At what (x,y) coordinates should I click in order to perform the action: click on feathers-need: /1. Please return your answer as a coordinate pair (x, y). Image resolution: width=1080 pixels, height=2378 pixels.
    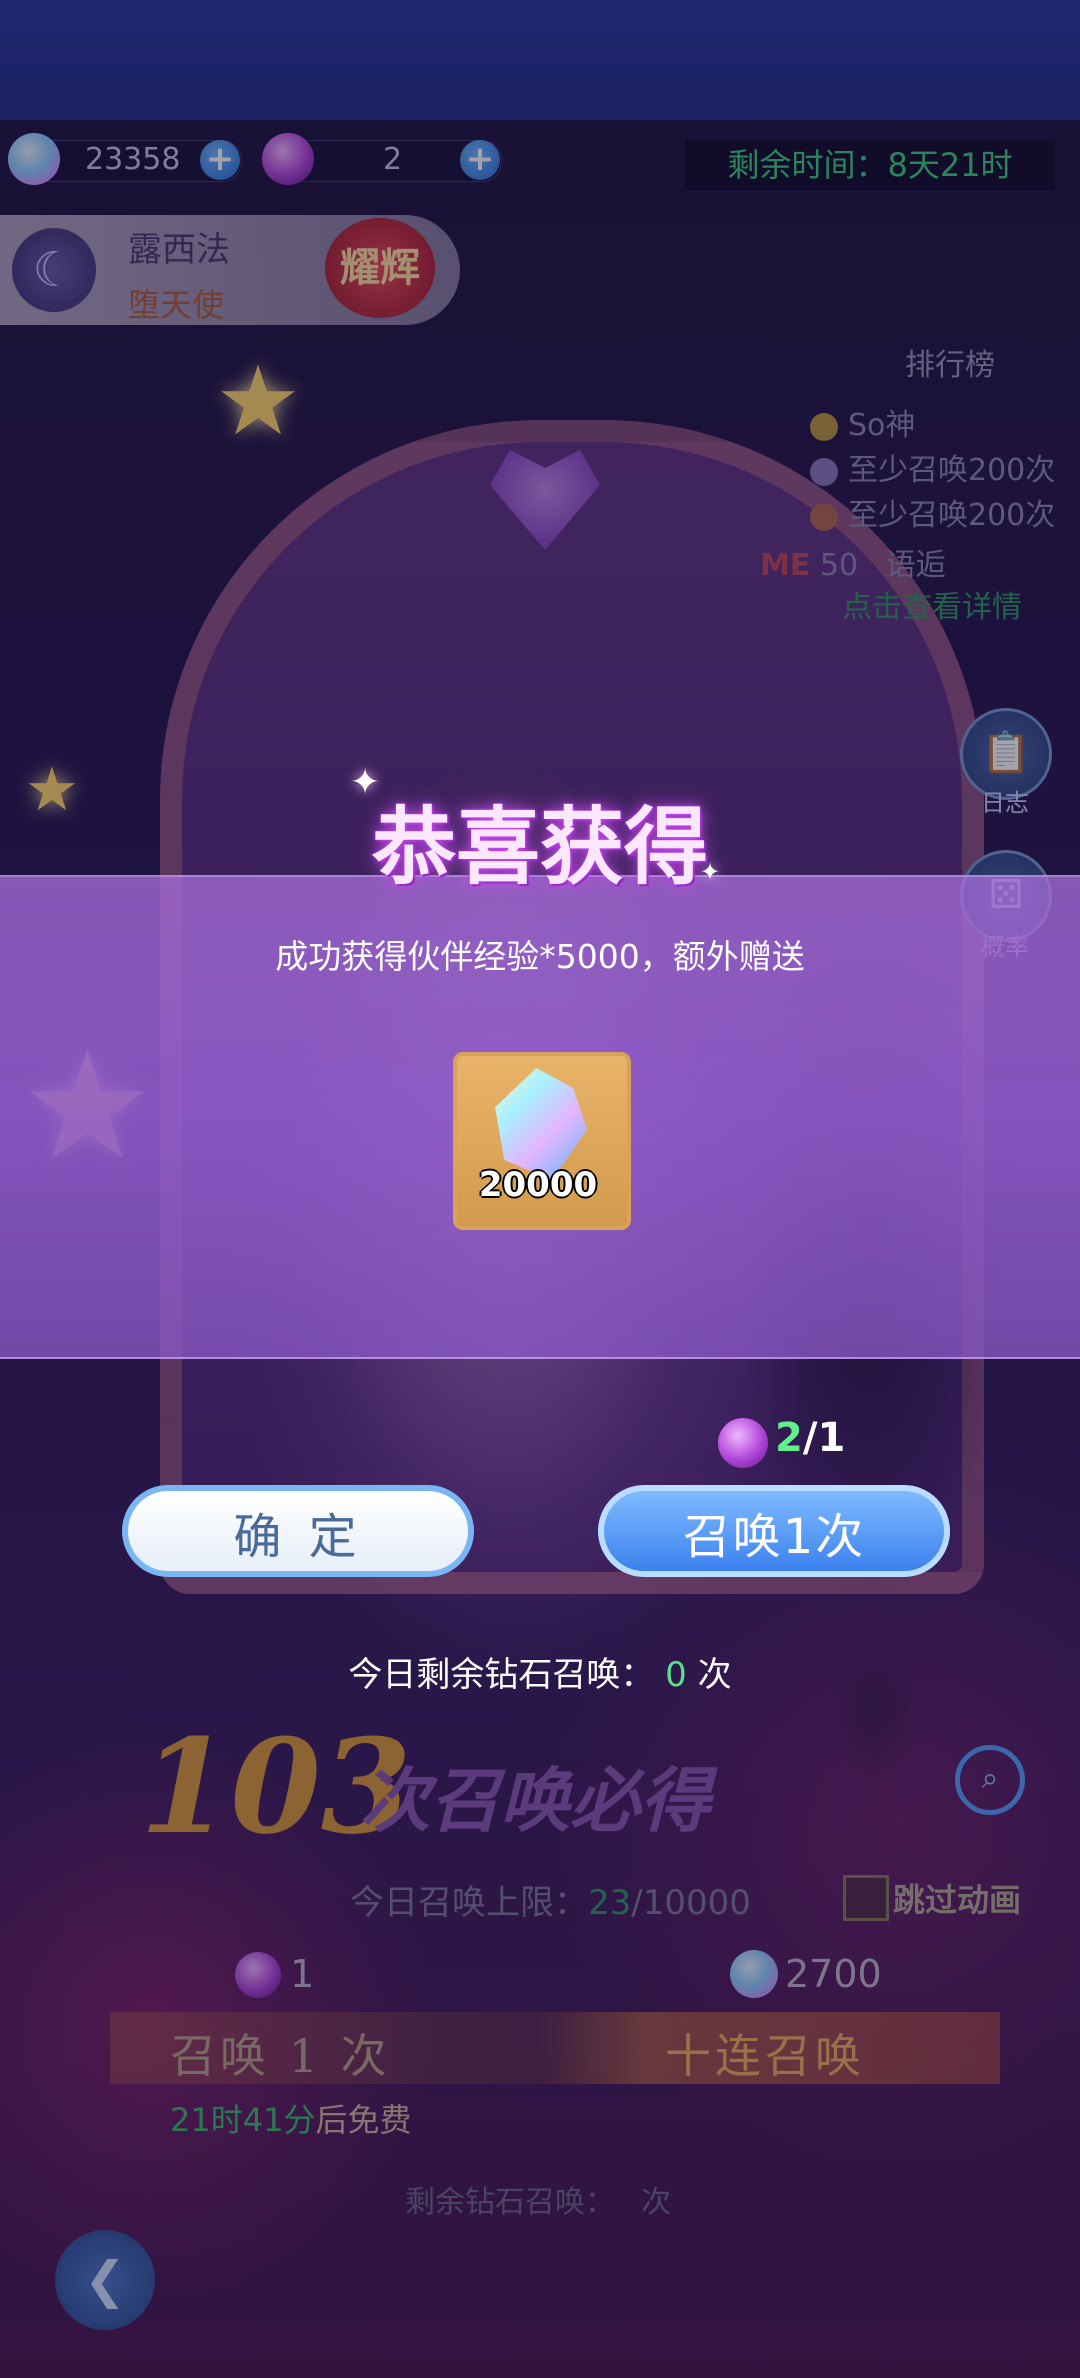
    Looking at the image, I should click on (824, 1438).